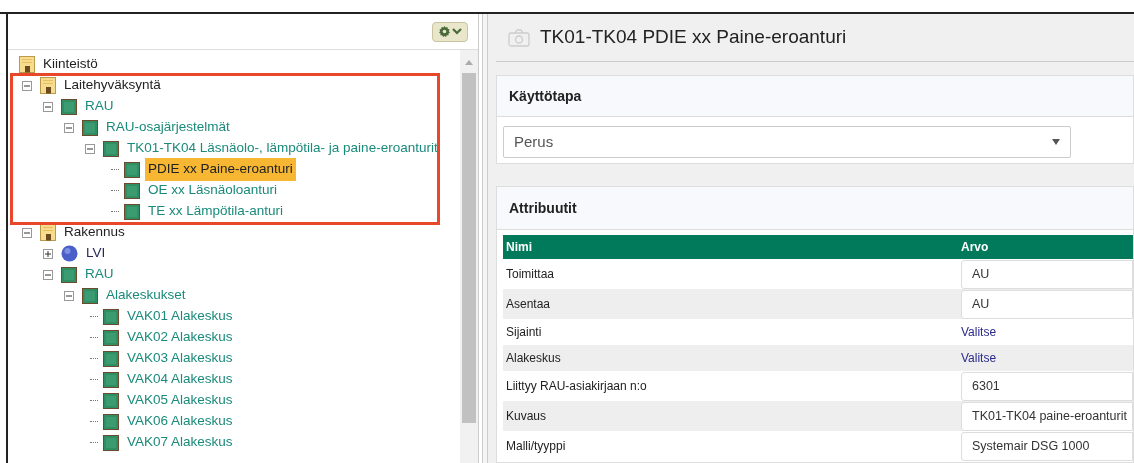 Image resolution: width=1134 pixels, height=463 pixels. I want to click on tree-item: Laitehyväksyntä, so click(112, 85).